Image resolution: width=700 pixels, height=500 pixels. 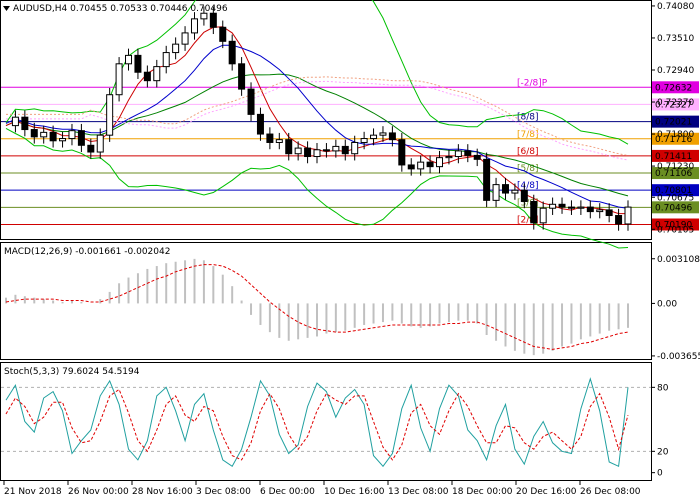 What do you see at coordinates (33, 492) in the screenshot?
I see `x-tick-label: 21 Nov 2018` at bounding box center [33, 492].